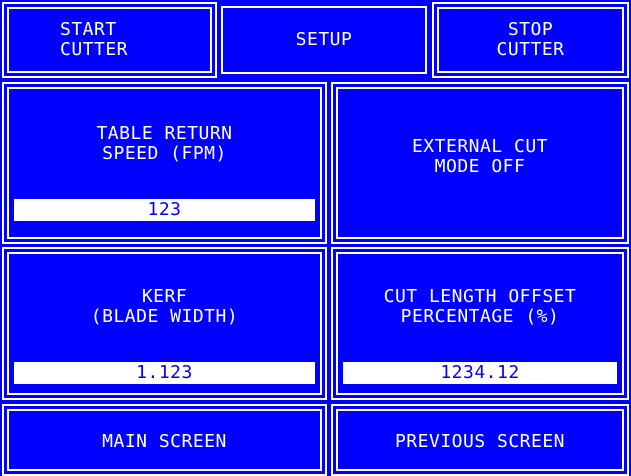 The width and height of the screenshot is (631, 476). I want to click on kerf-label-line1: KERF, so click(164, 296).